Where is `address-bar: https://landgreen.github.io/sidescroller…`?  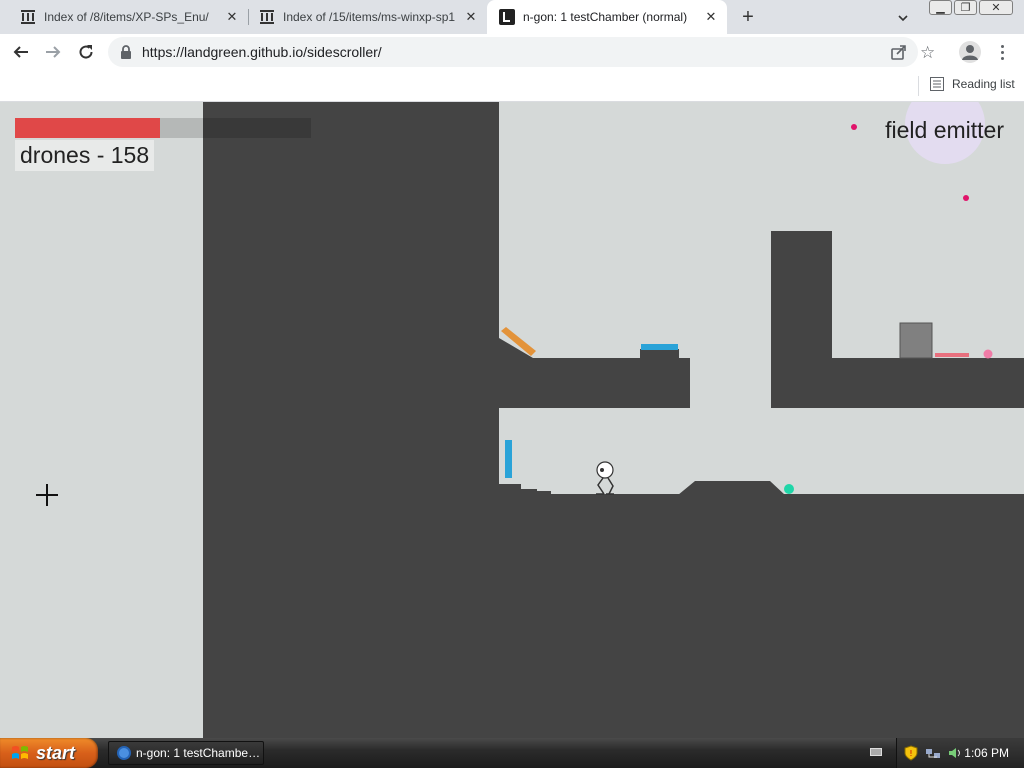
address-bar: https://landgreen.github.io/sidescroller… is located at coordinates (513, 52).